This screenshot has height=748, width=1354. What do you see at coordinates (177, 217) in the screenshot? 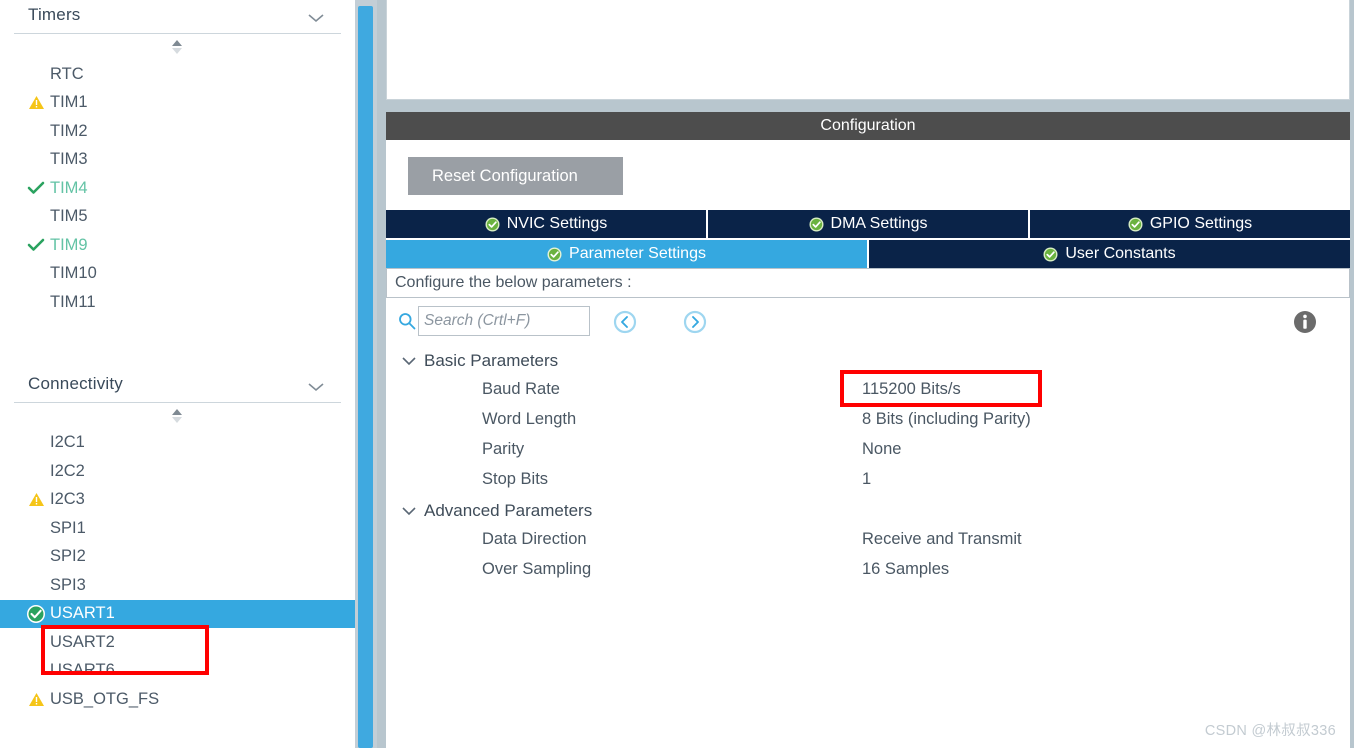
I see `sidebar-item-tim5: TIM5` at bounding box center [177, 217].